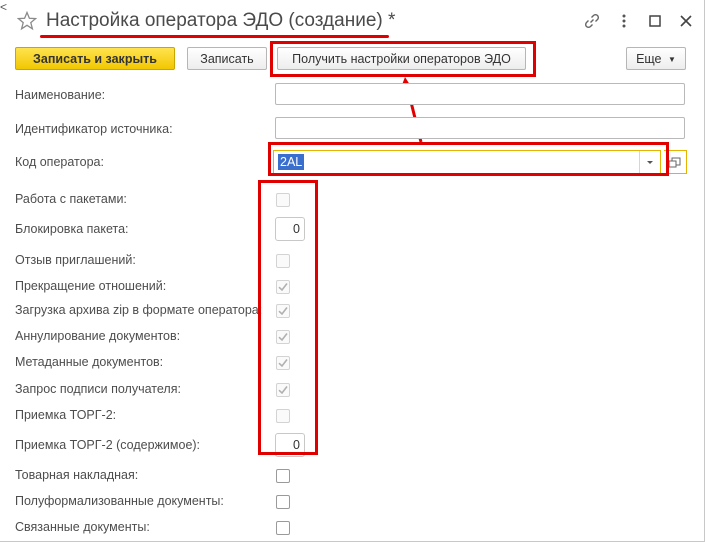 Image resolution: width=705 pixels, height=542 pixels. What do you see at coordinates (480, 94) in the screenshot?
I see `name-input` at bounding box center [480, 94].